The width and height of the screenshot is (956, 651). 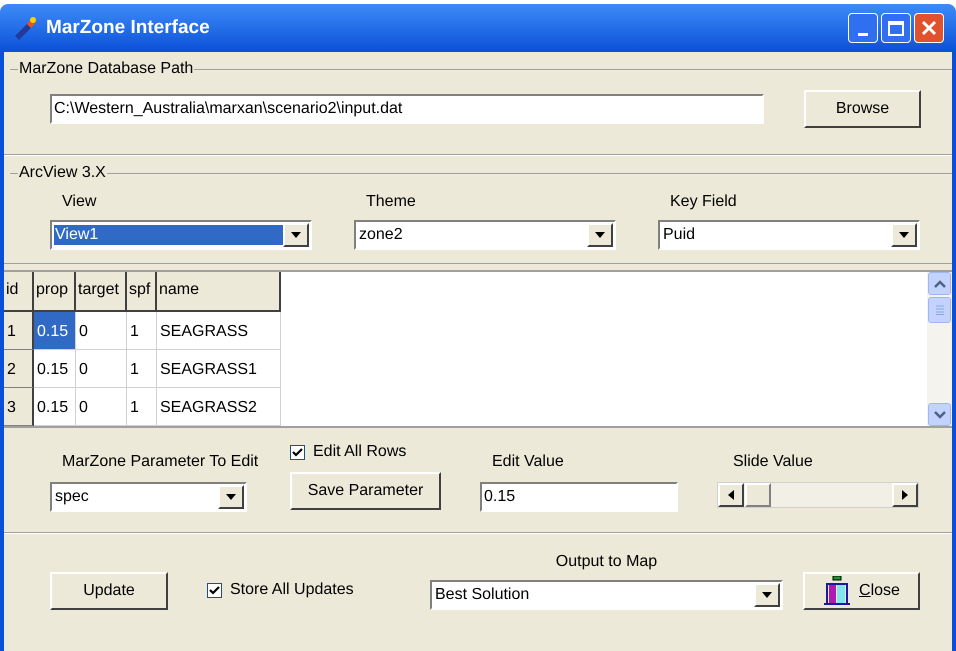 What do you see at coordinates (789, 235) in the screenshot?
I see `dropdown: Puid` at bounding box center [789, 235].